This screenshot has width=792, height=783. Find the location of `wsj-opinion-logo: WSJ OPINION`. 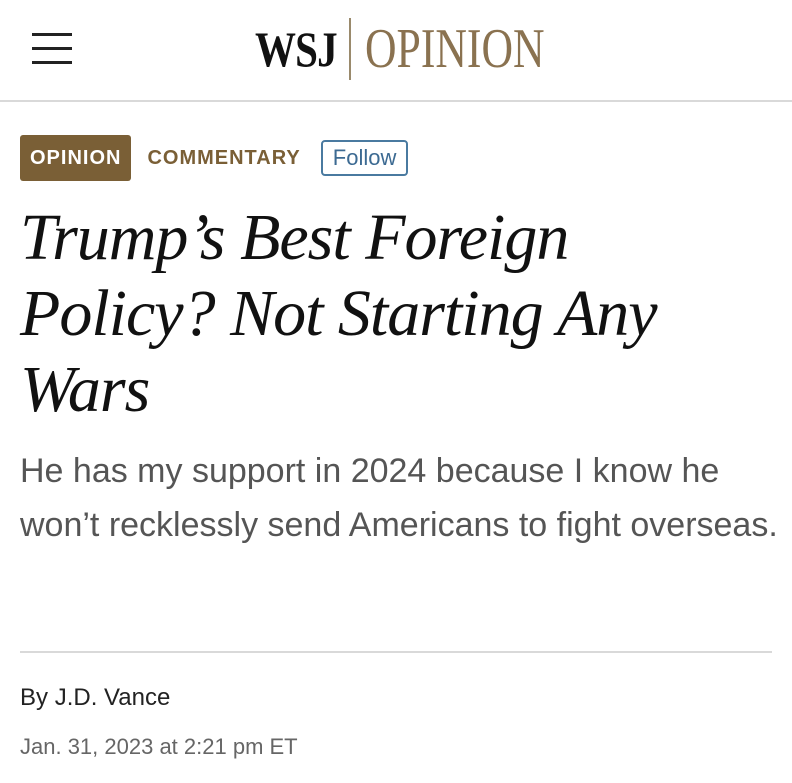

wsj-opinion-logo: WSJ OPINION is located at coordinates (425, 49).